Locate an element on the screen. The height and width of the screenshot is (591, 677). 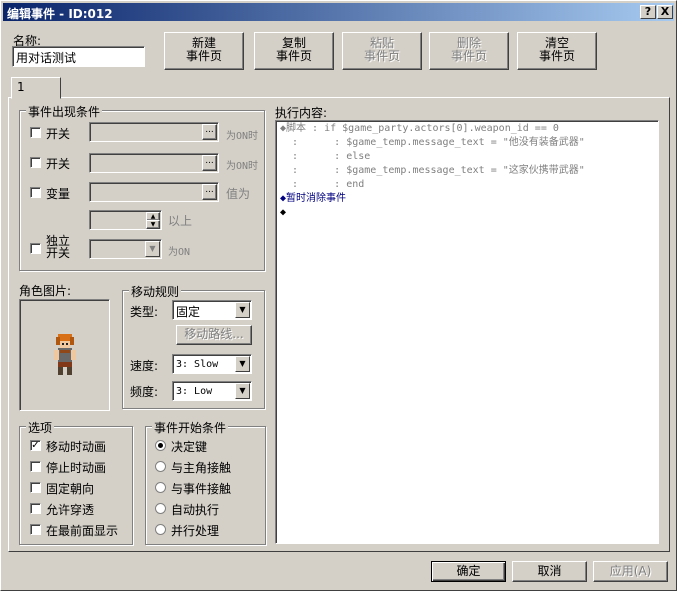
variable-value-suffix: 以上 is located at coordinates (180, 221).